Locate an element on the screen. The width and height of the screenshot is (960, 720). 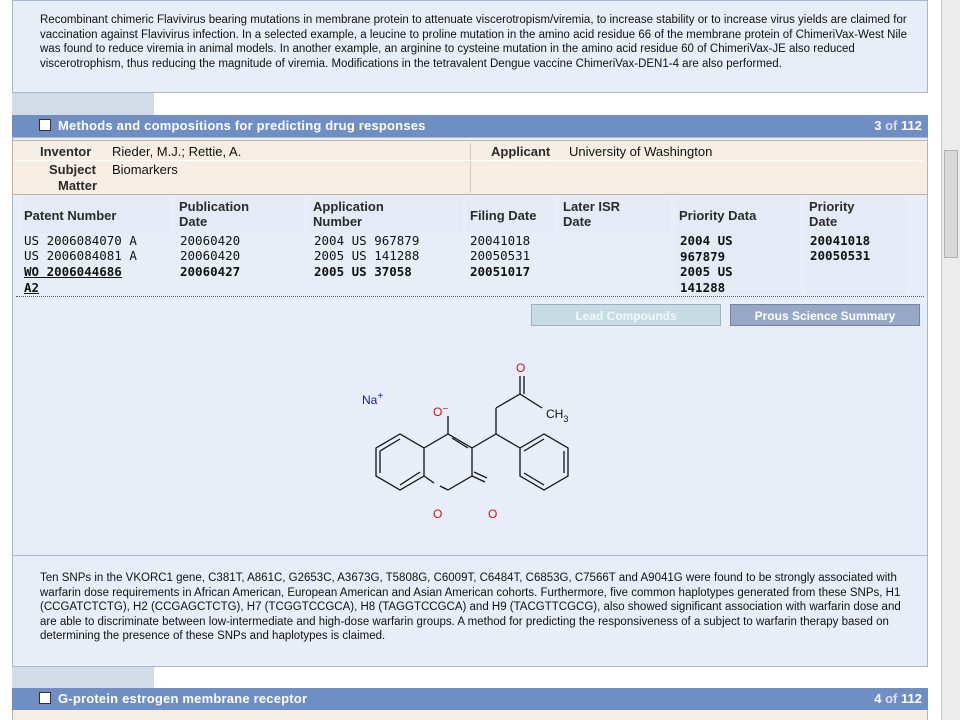
subject-label: Subject is located at coordinates (72, 169).